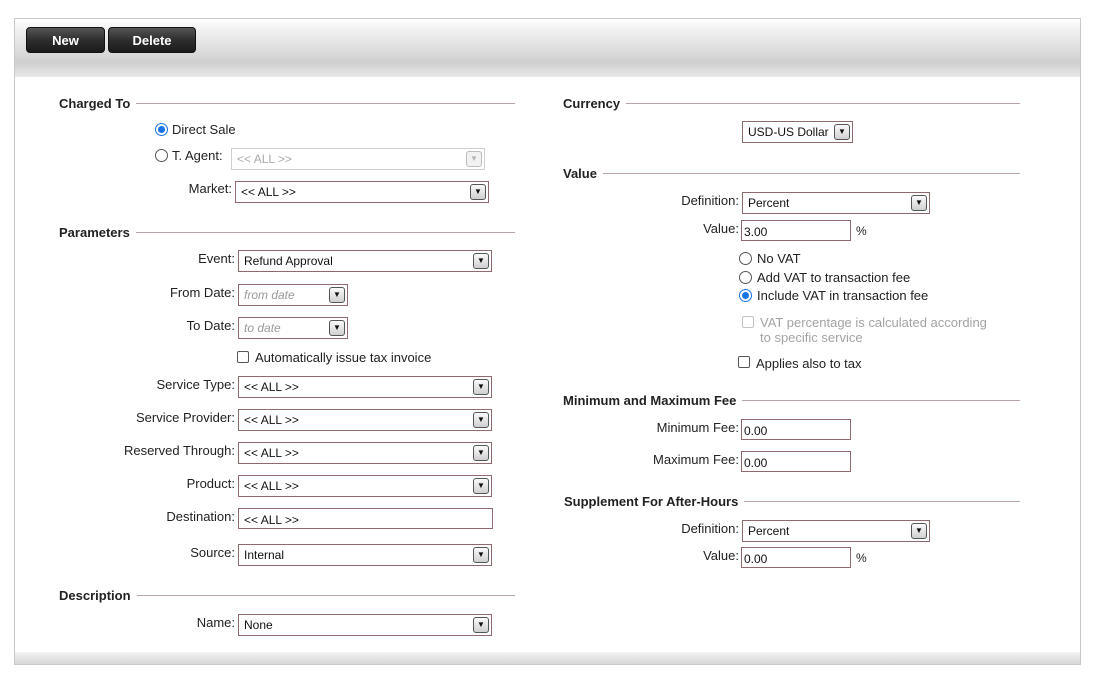  I want to click on value-definition-select: Percent ▼, so click(836, 203).